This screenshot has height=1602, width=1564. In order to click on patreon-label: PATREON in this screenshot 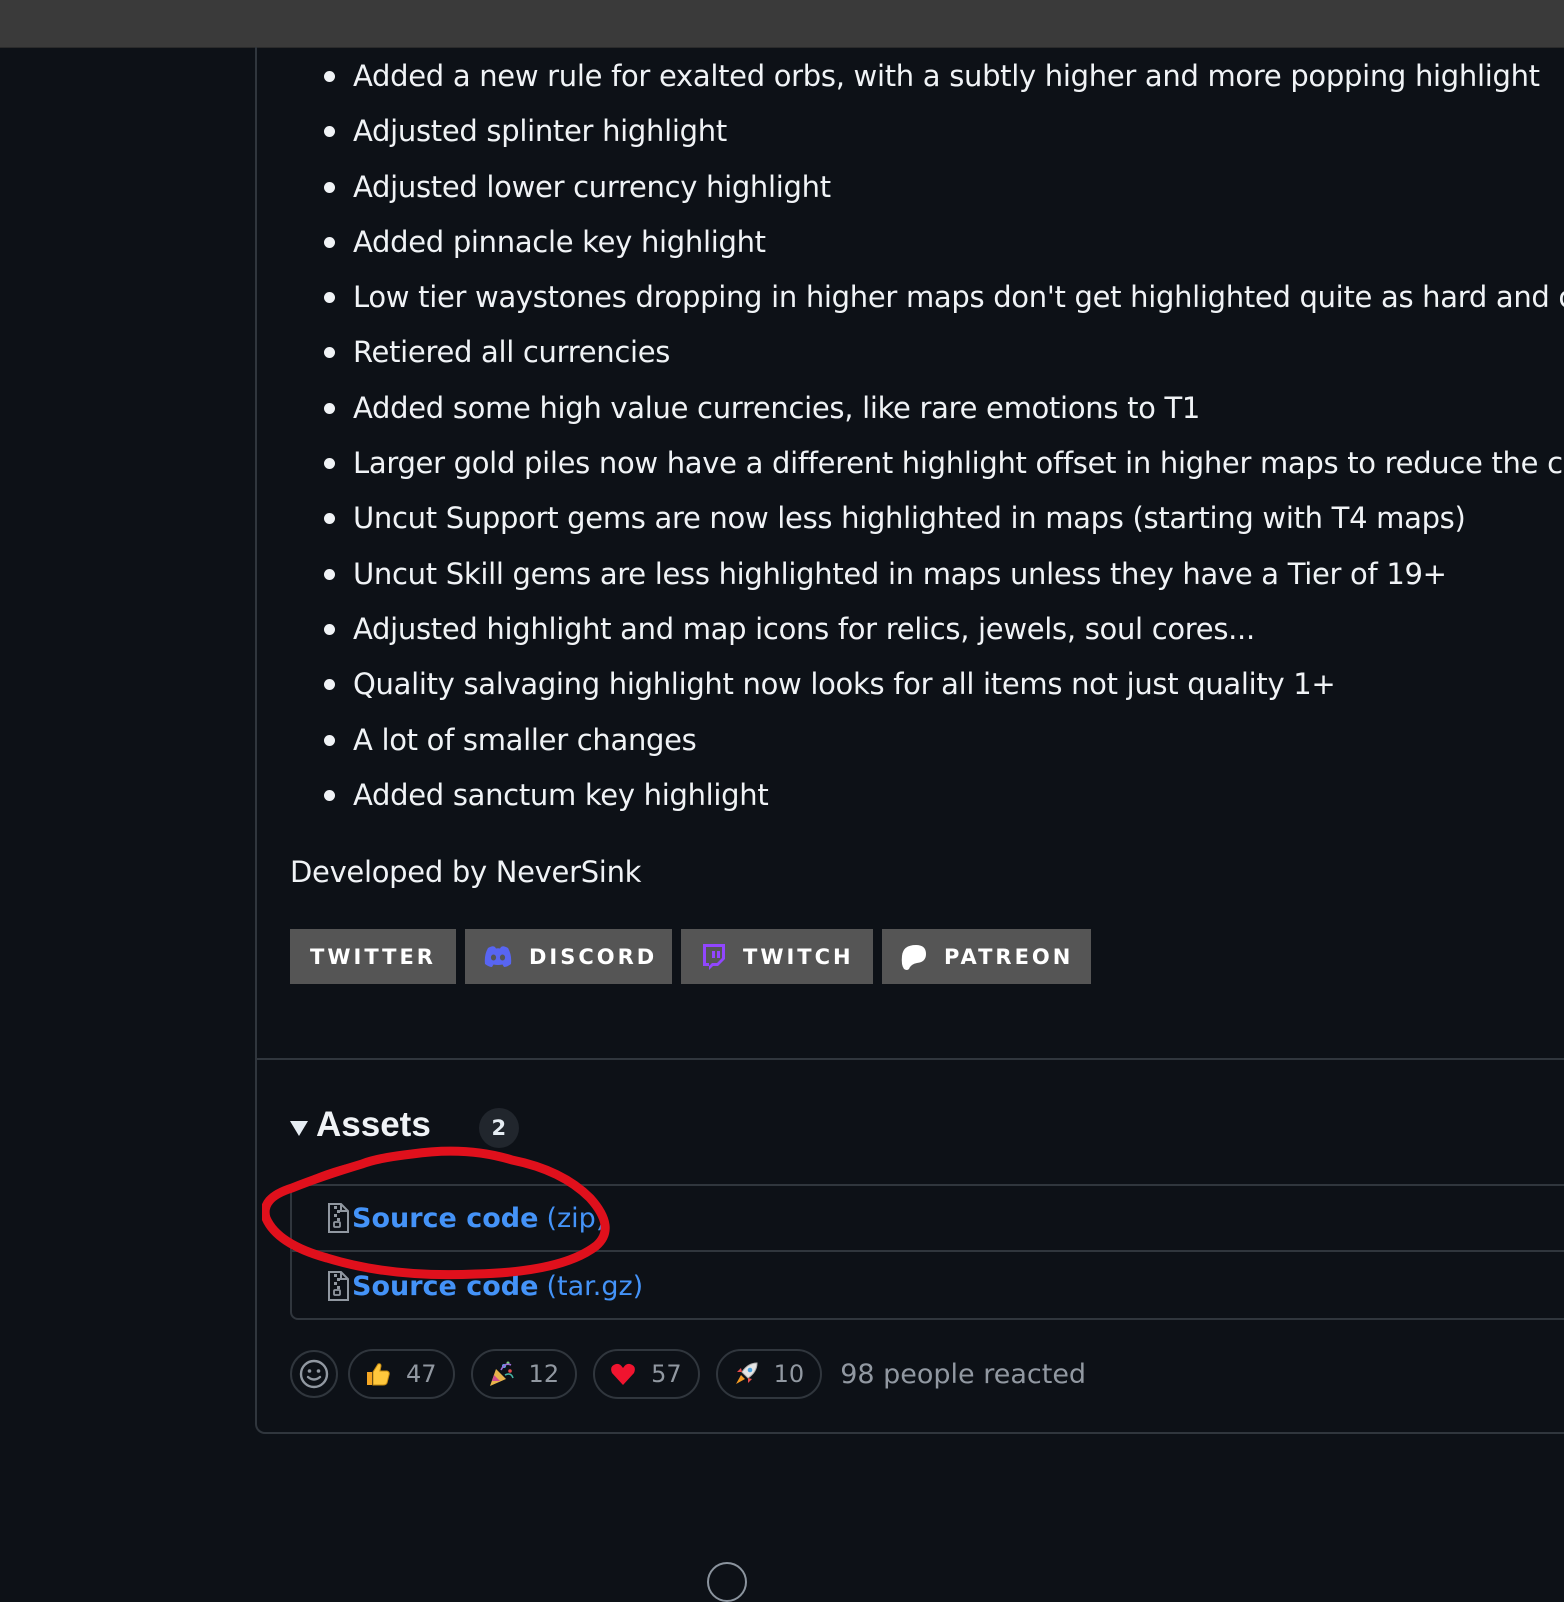, I will do `click(1009, 956)`.